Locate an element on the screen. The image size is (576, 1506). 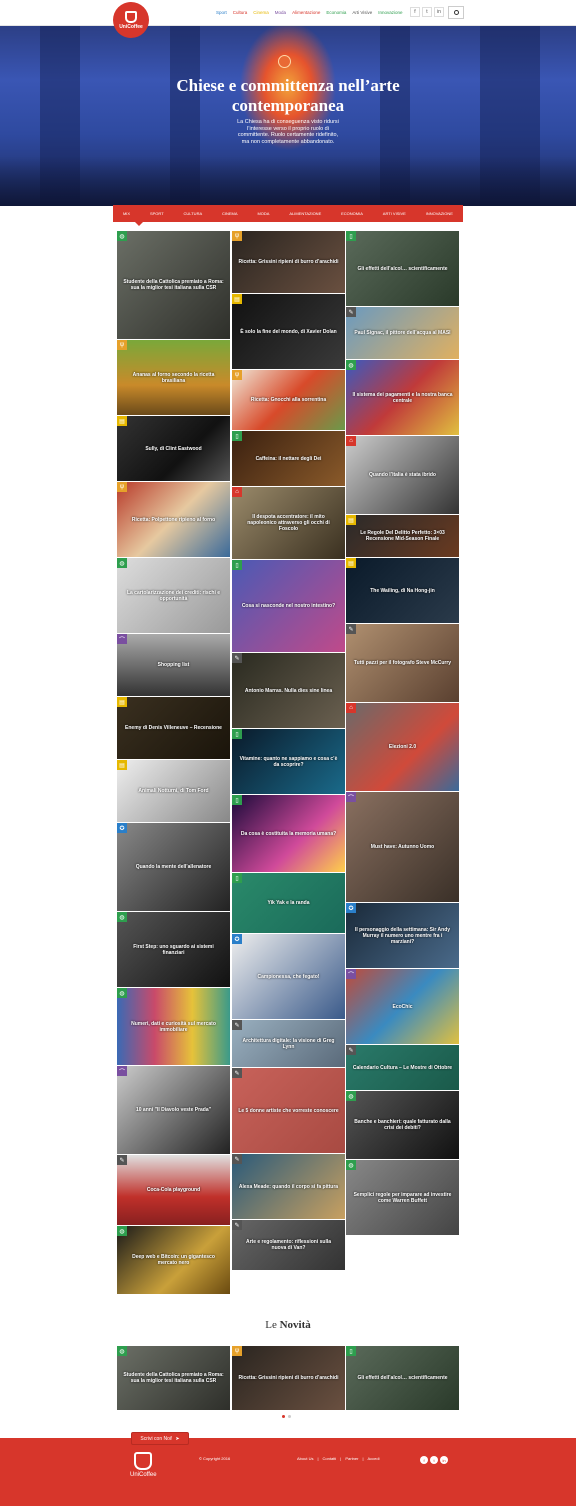
article-caption: Gli effetti dell’alcol… scientificamente is located at coordinates (402, 1378).